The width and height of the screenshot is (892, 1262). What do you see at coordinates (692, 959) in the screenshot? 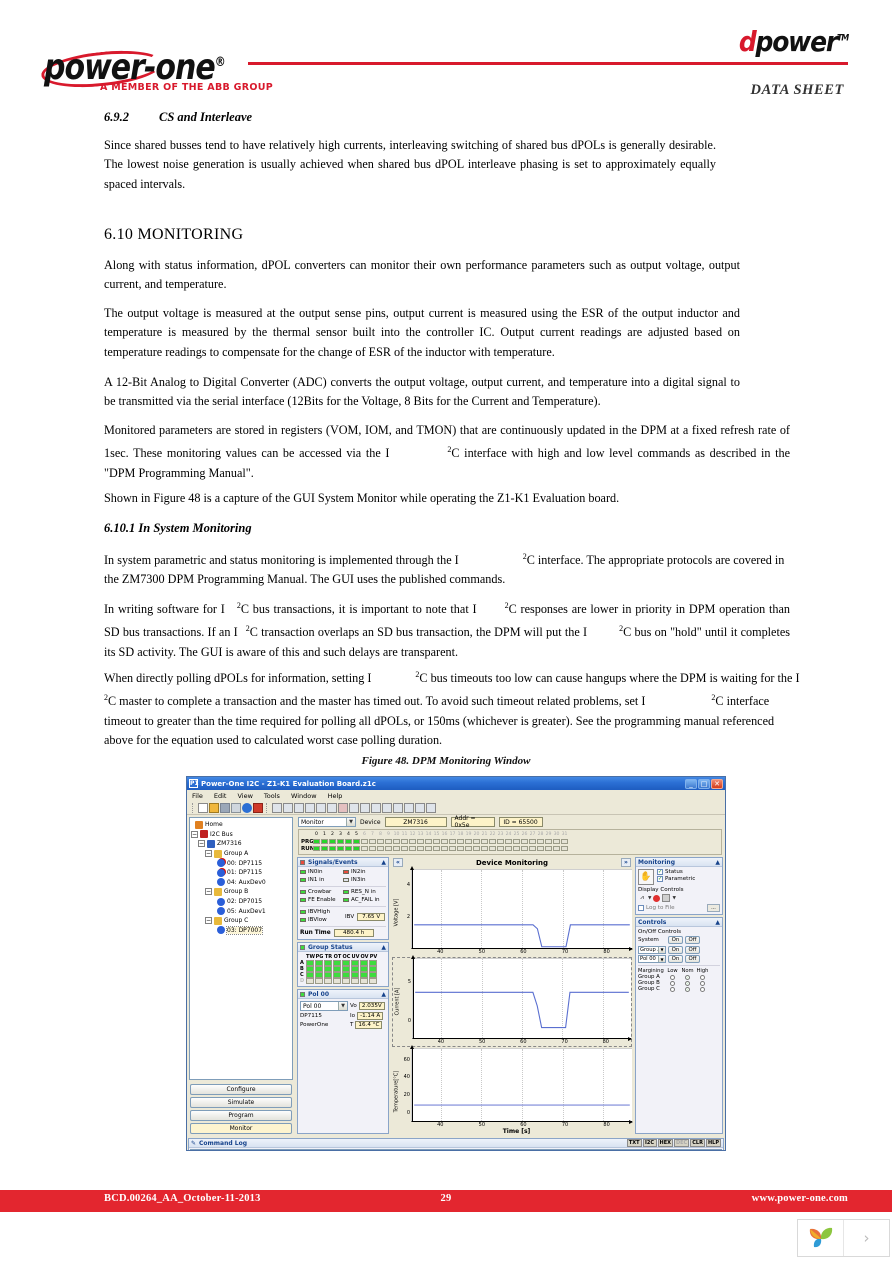
I see `pol-off-button: Off` at bounding box center [692, 959].